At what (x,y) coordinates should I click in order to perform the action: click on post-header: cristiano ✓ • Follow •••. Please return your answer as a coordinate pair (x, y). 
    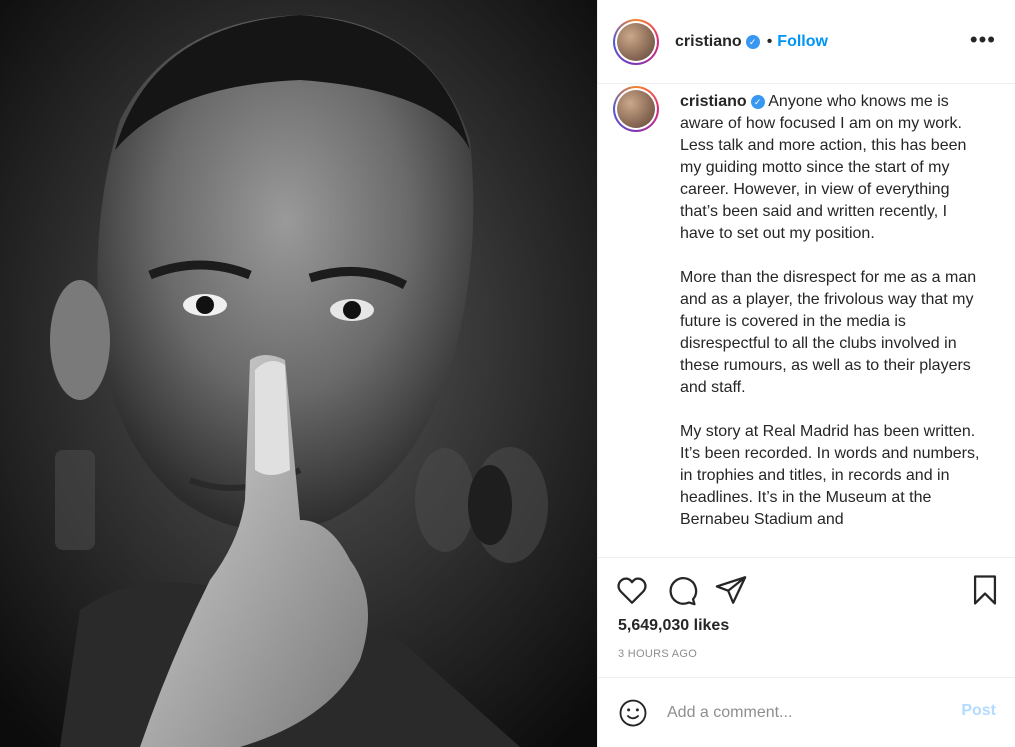
    Looking at the image, I should click on (806, 42).